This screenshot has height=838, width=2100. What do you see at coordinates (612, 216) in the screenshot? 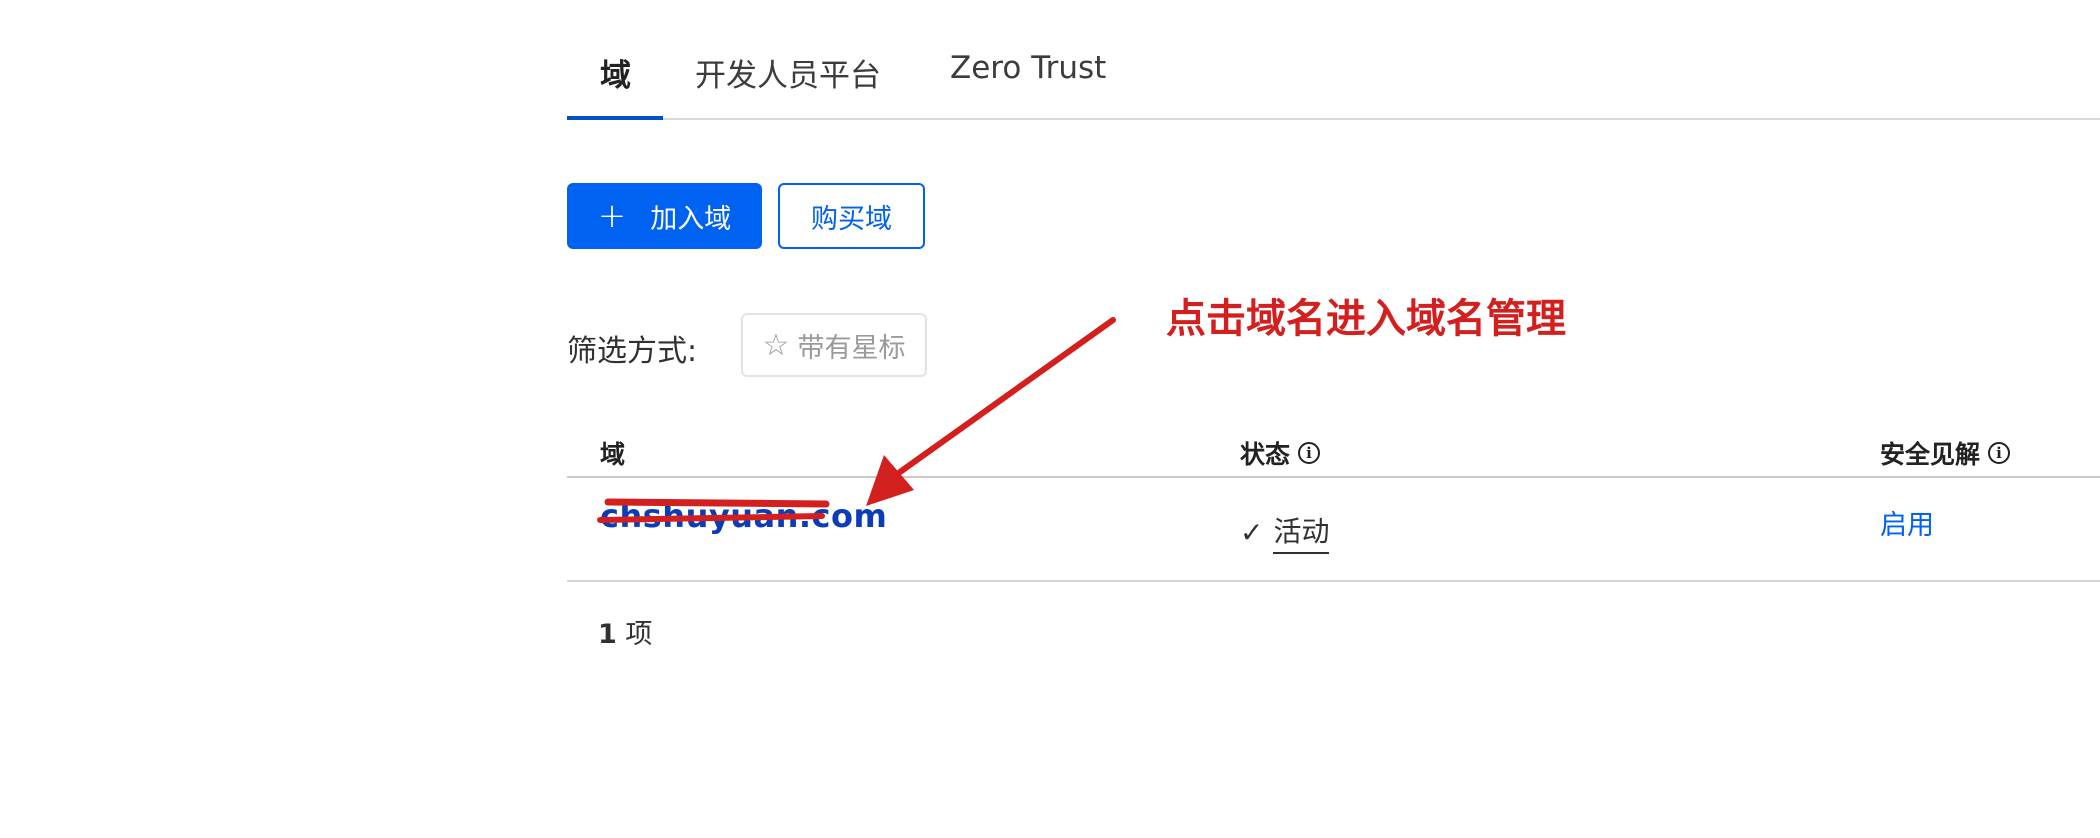
I see `plus-icon: +` at bounding box center [612, 216].